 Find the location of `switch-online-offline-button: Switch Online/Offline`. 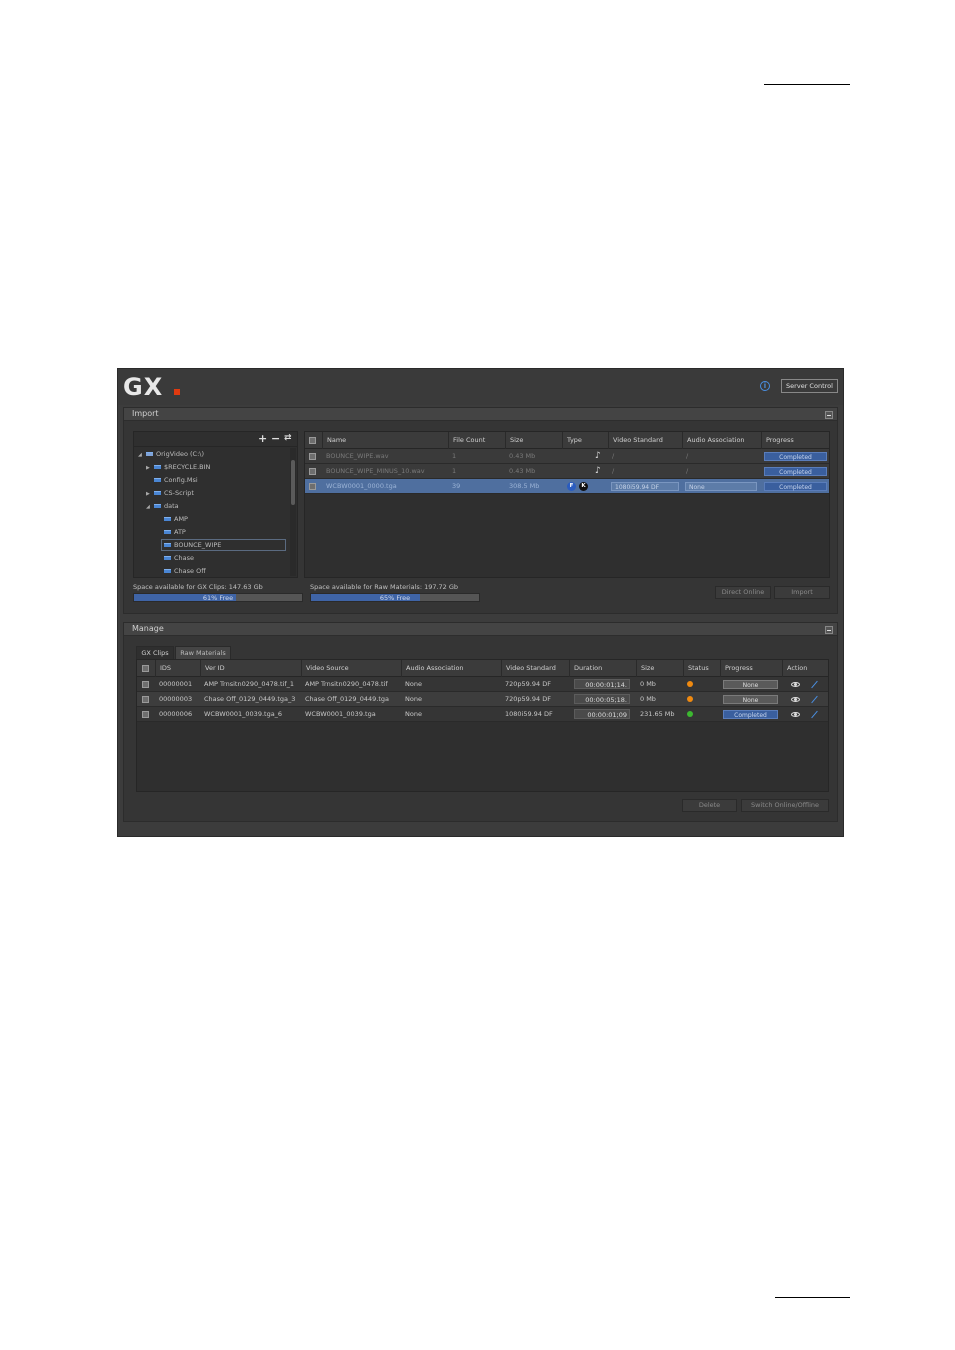

switch-online-offline-button: Switch Online/Offline is located at coordinates (785, 805).